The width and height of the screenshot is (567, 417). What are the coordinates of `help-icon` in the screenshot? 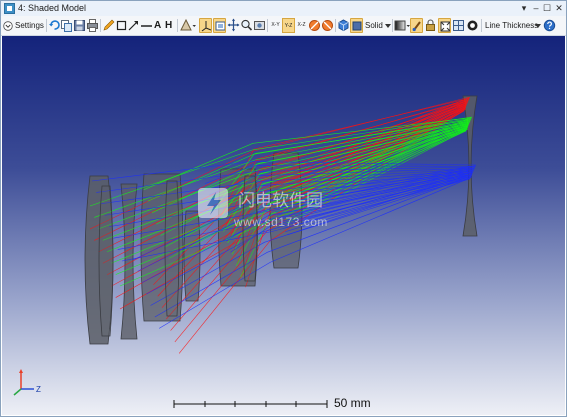 It's located at (549, 25).